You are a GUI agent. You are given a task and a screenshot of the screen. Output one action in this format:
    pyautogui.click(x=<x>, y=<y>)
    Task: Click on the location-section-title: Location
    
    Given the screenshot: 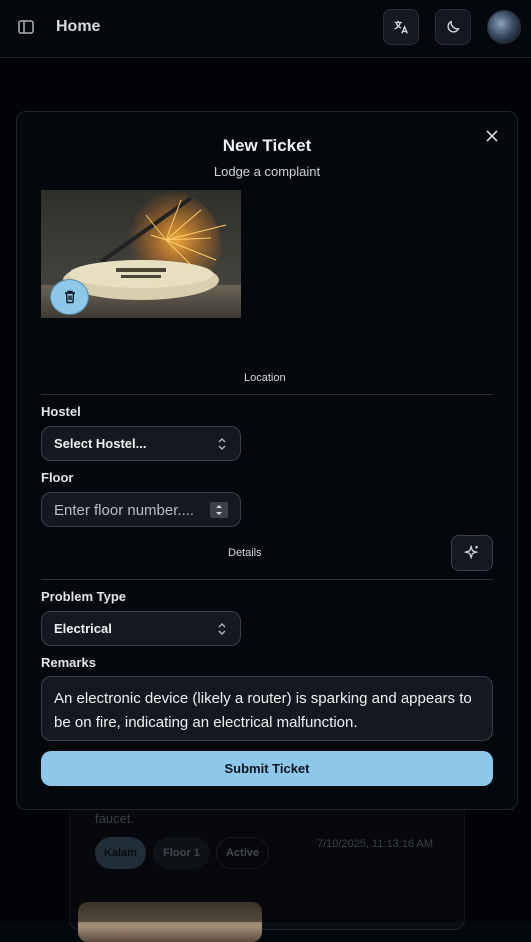 What is the action you would take?
    pyautogui.click(x=265, y=378)
    